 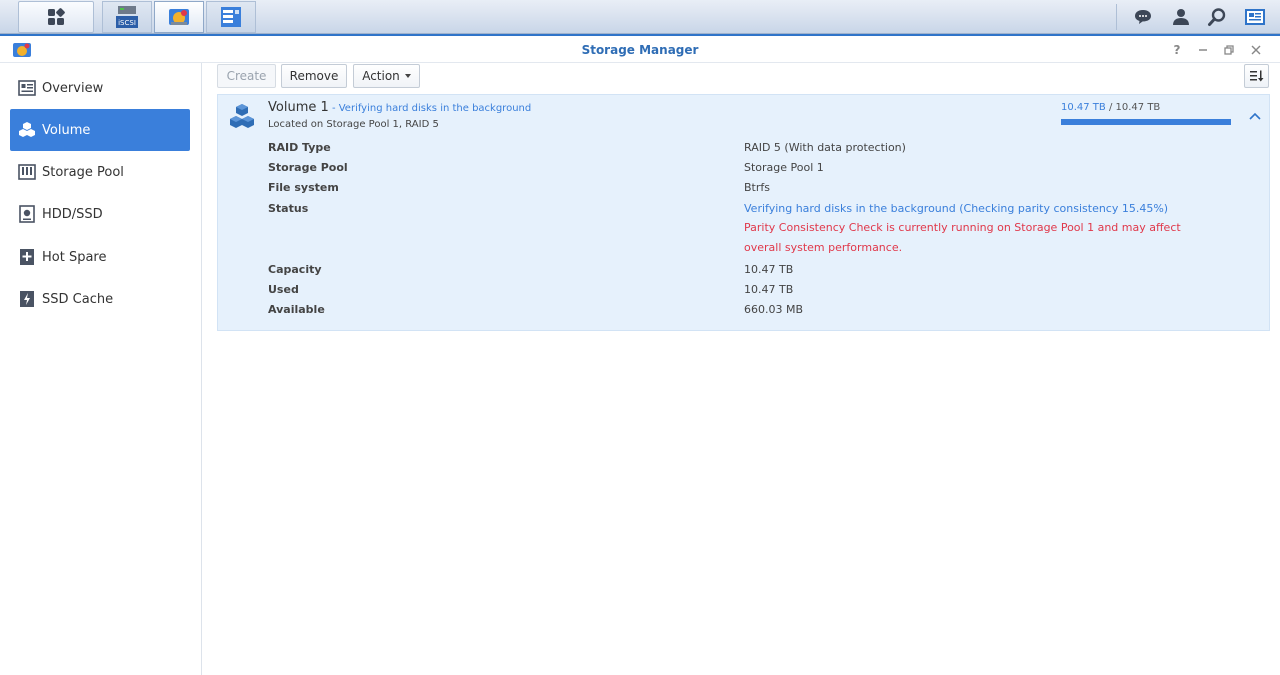 I want to click on sort-icon, so click(x=1256, y=76).